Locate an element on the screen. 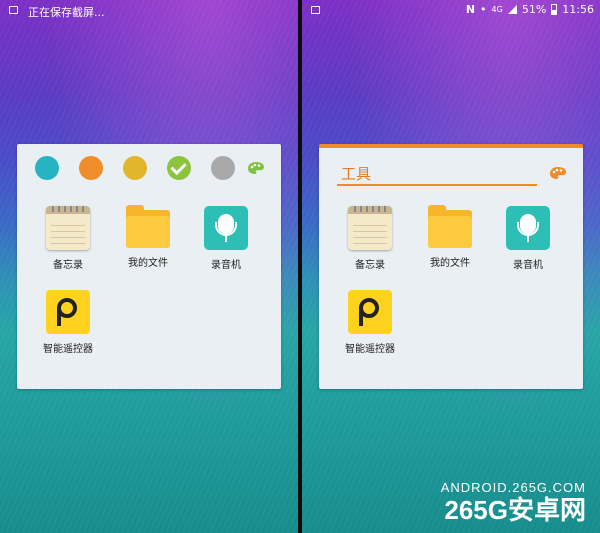 The width and height of the screenshot is (600, 533). folder-name-input: 工具 is located at coordinates (437, 174).